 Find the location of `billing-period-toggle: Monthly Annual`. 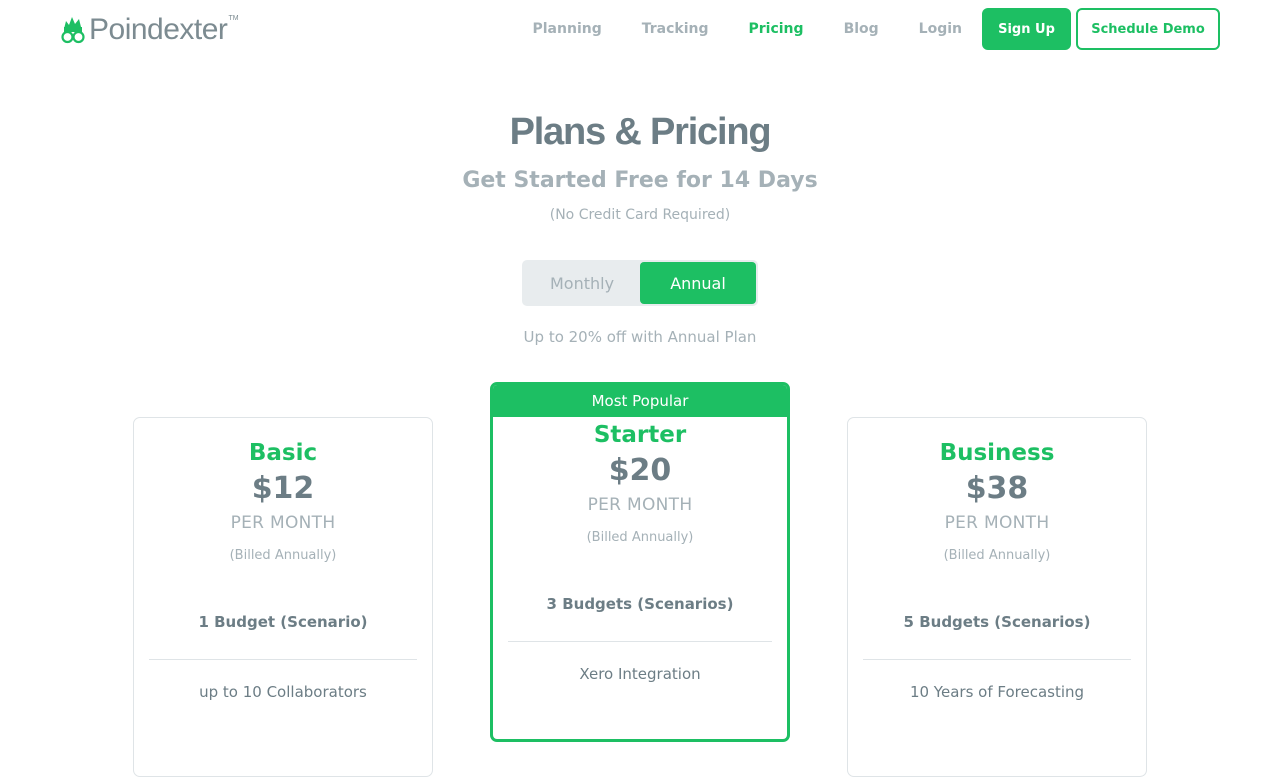

billing-period-toggle: Monthly Annual is located at coordinates (640, 283).